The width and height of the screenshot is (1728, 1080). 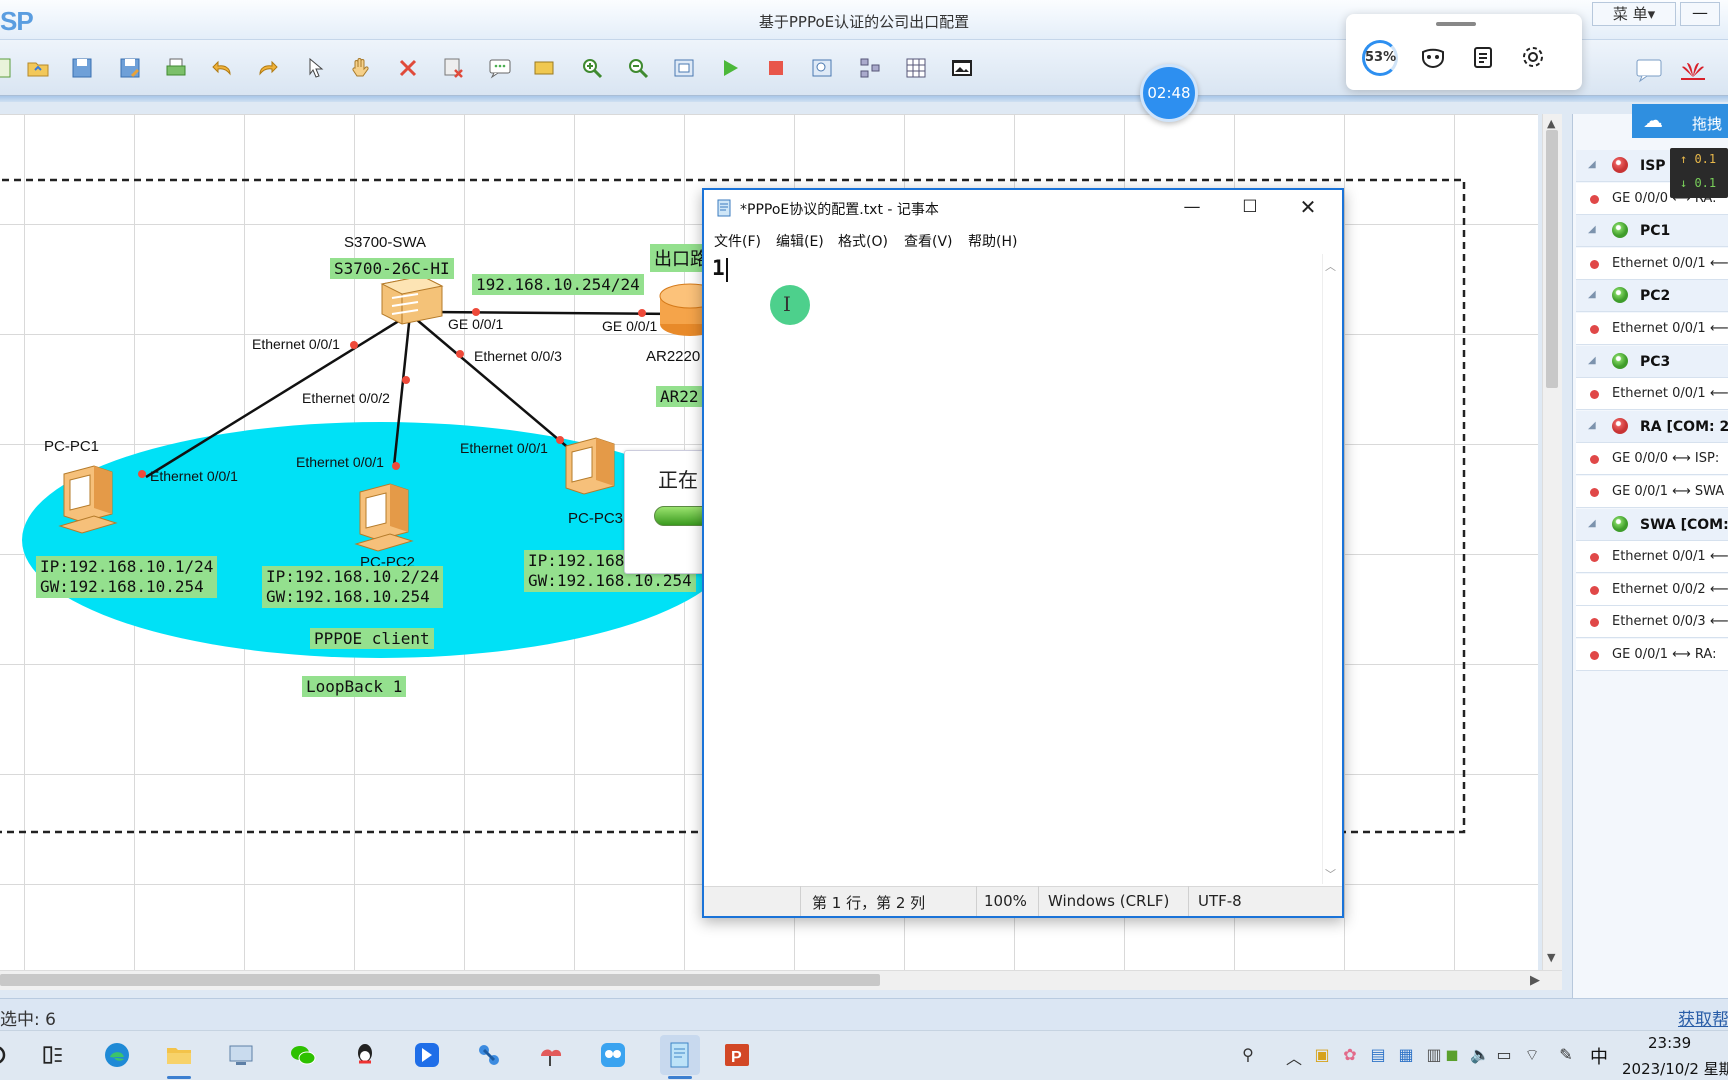 I want to click on pen-icon: ✎, so click(x=1566, y=1055).